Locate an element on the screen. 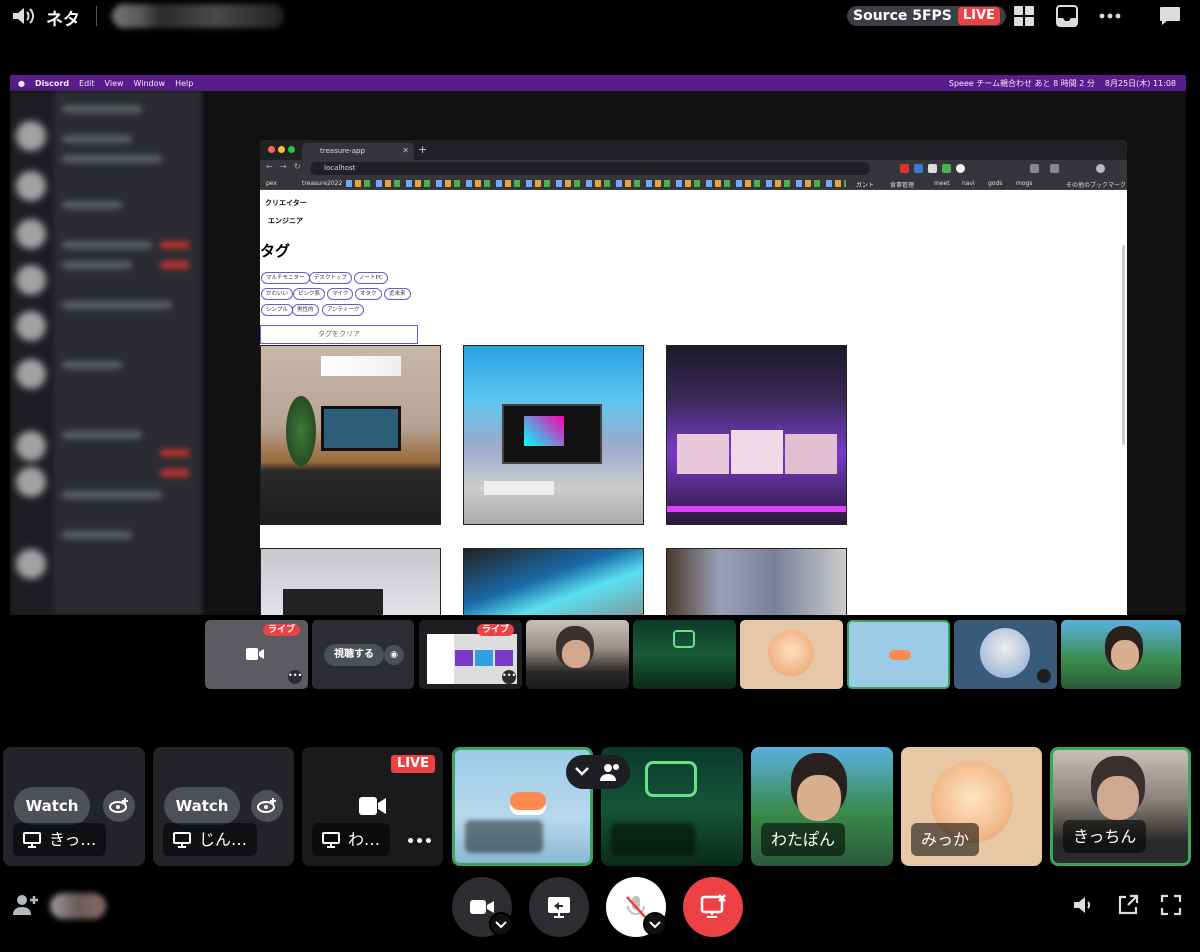 The height and width of the screenshot is (952, 1200). back-icon: ← is located at coordinates (269, 166).